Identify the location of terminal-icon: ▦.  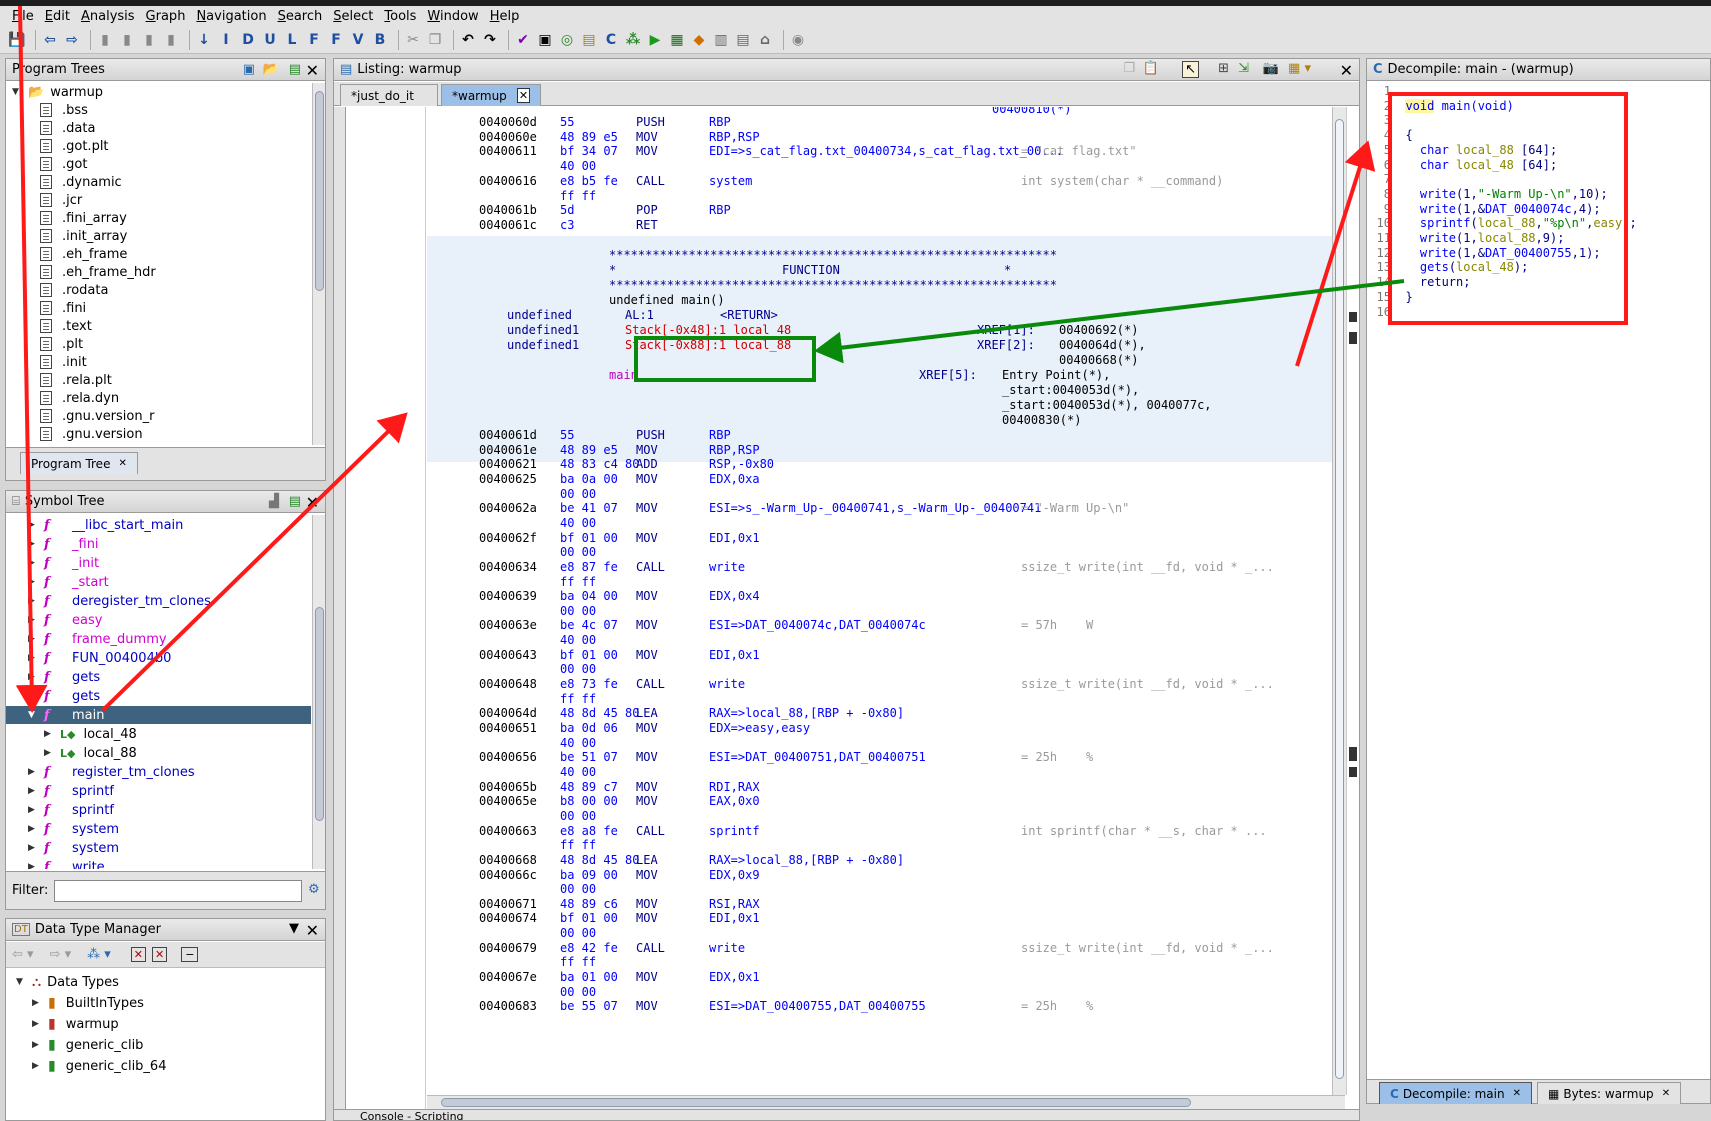
(677, 40).